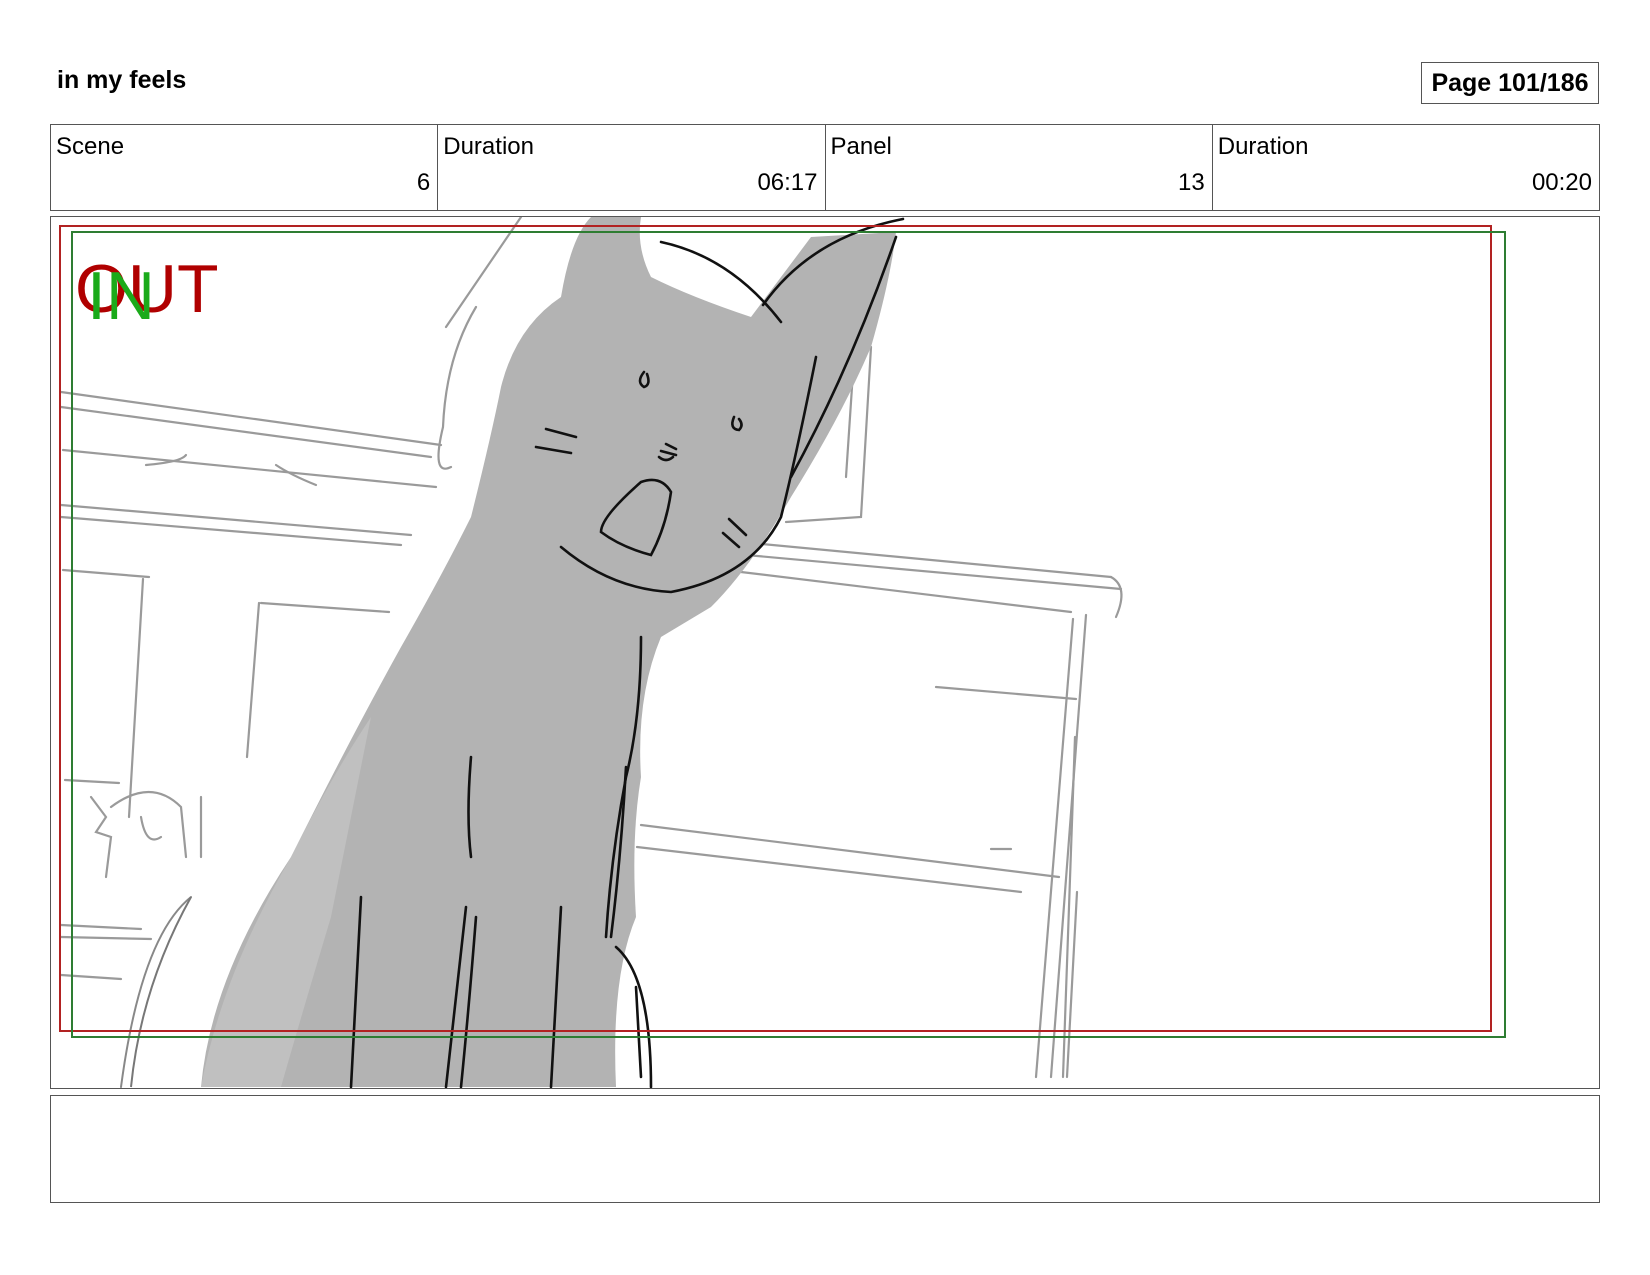  Describe the element at coordinates (1019, 167) in the screenshot. I see `panel-cell: Panel 13` at that location.